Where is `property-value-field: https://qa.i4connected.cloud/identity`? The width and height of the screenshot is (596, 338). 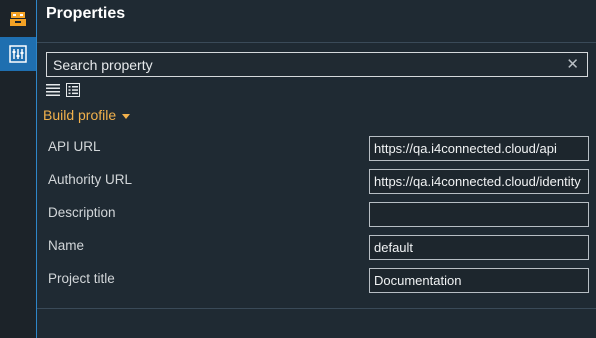 property-value-field: https://qa.i4connected.cloud/identity is located at coordinates (479, 181).